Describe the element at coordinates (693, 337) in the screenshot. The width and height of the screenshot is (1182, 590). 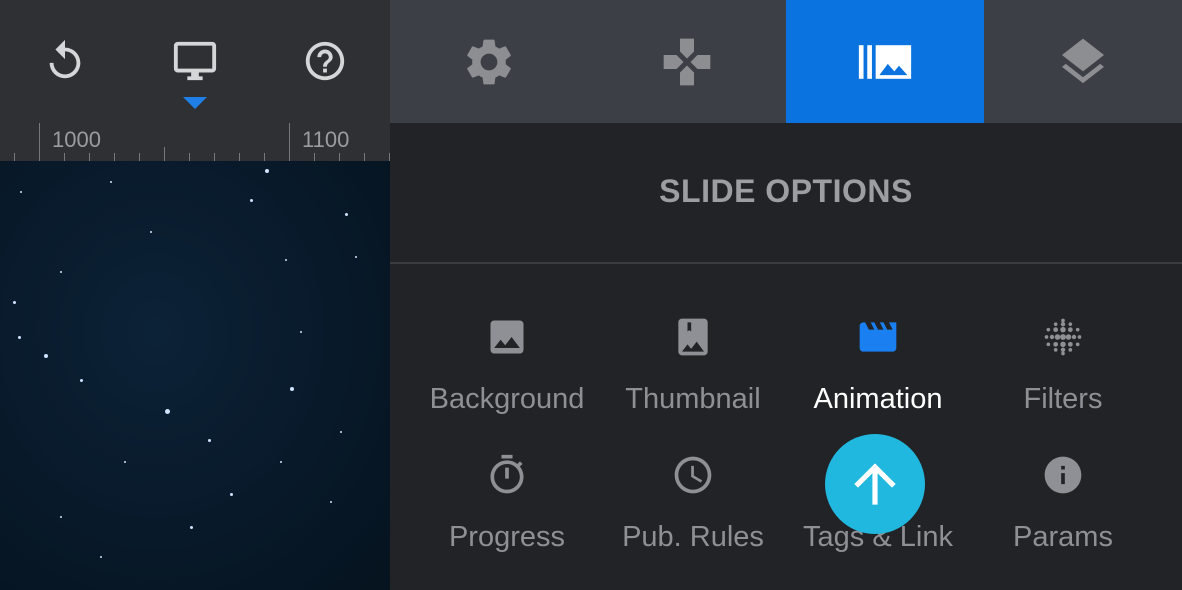
I see `bookmark-image-icon` at that location.